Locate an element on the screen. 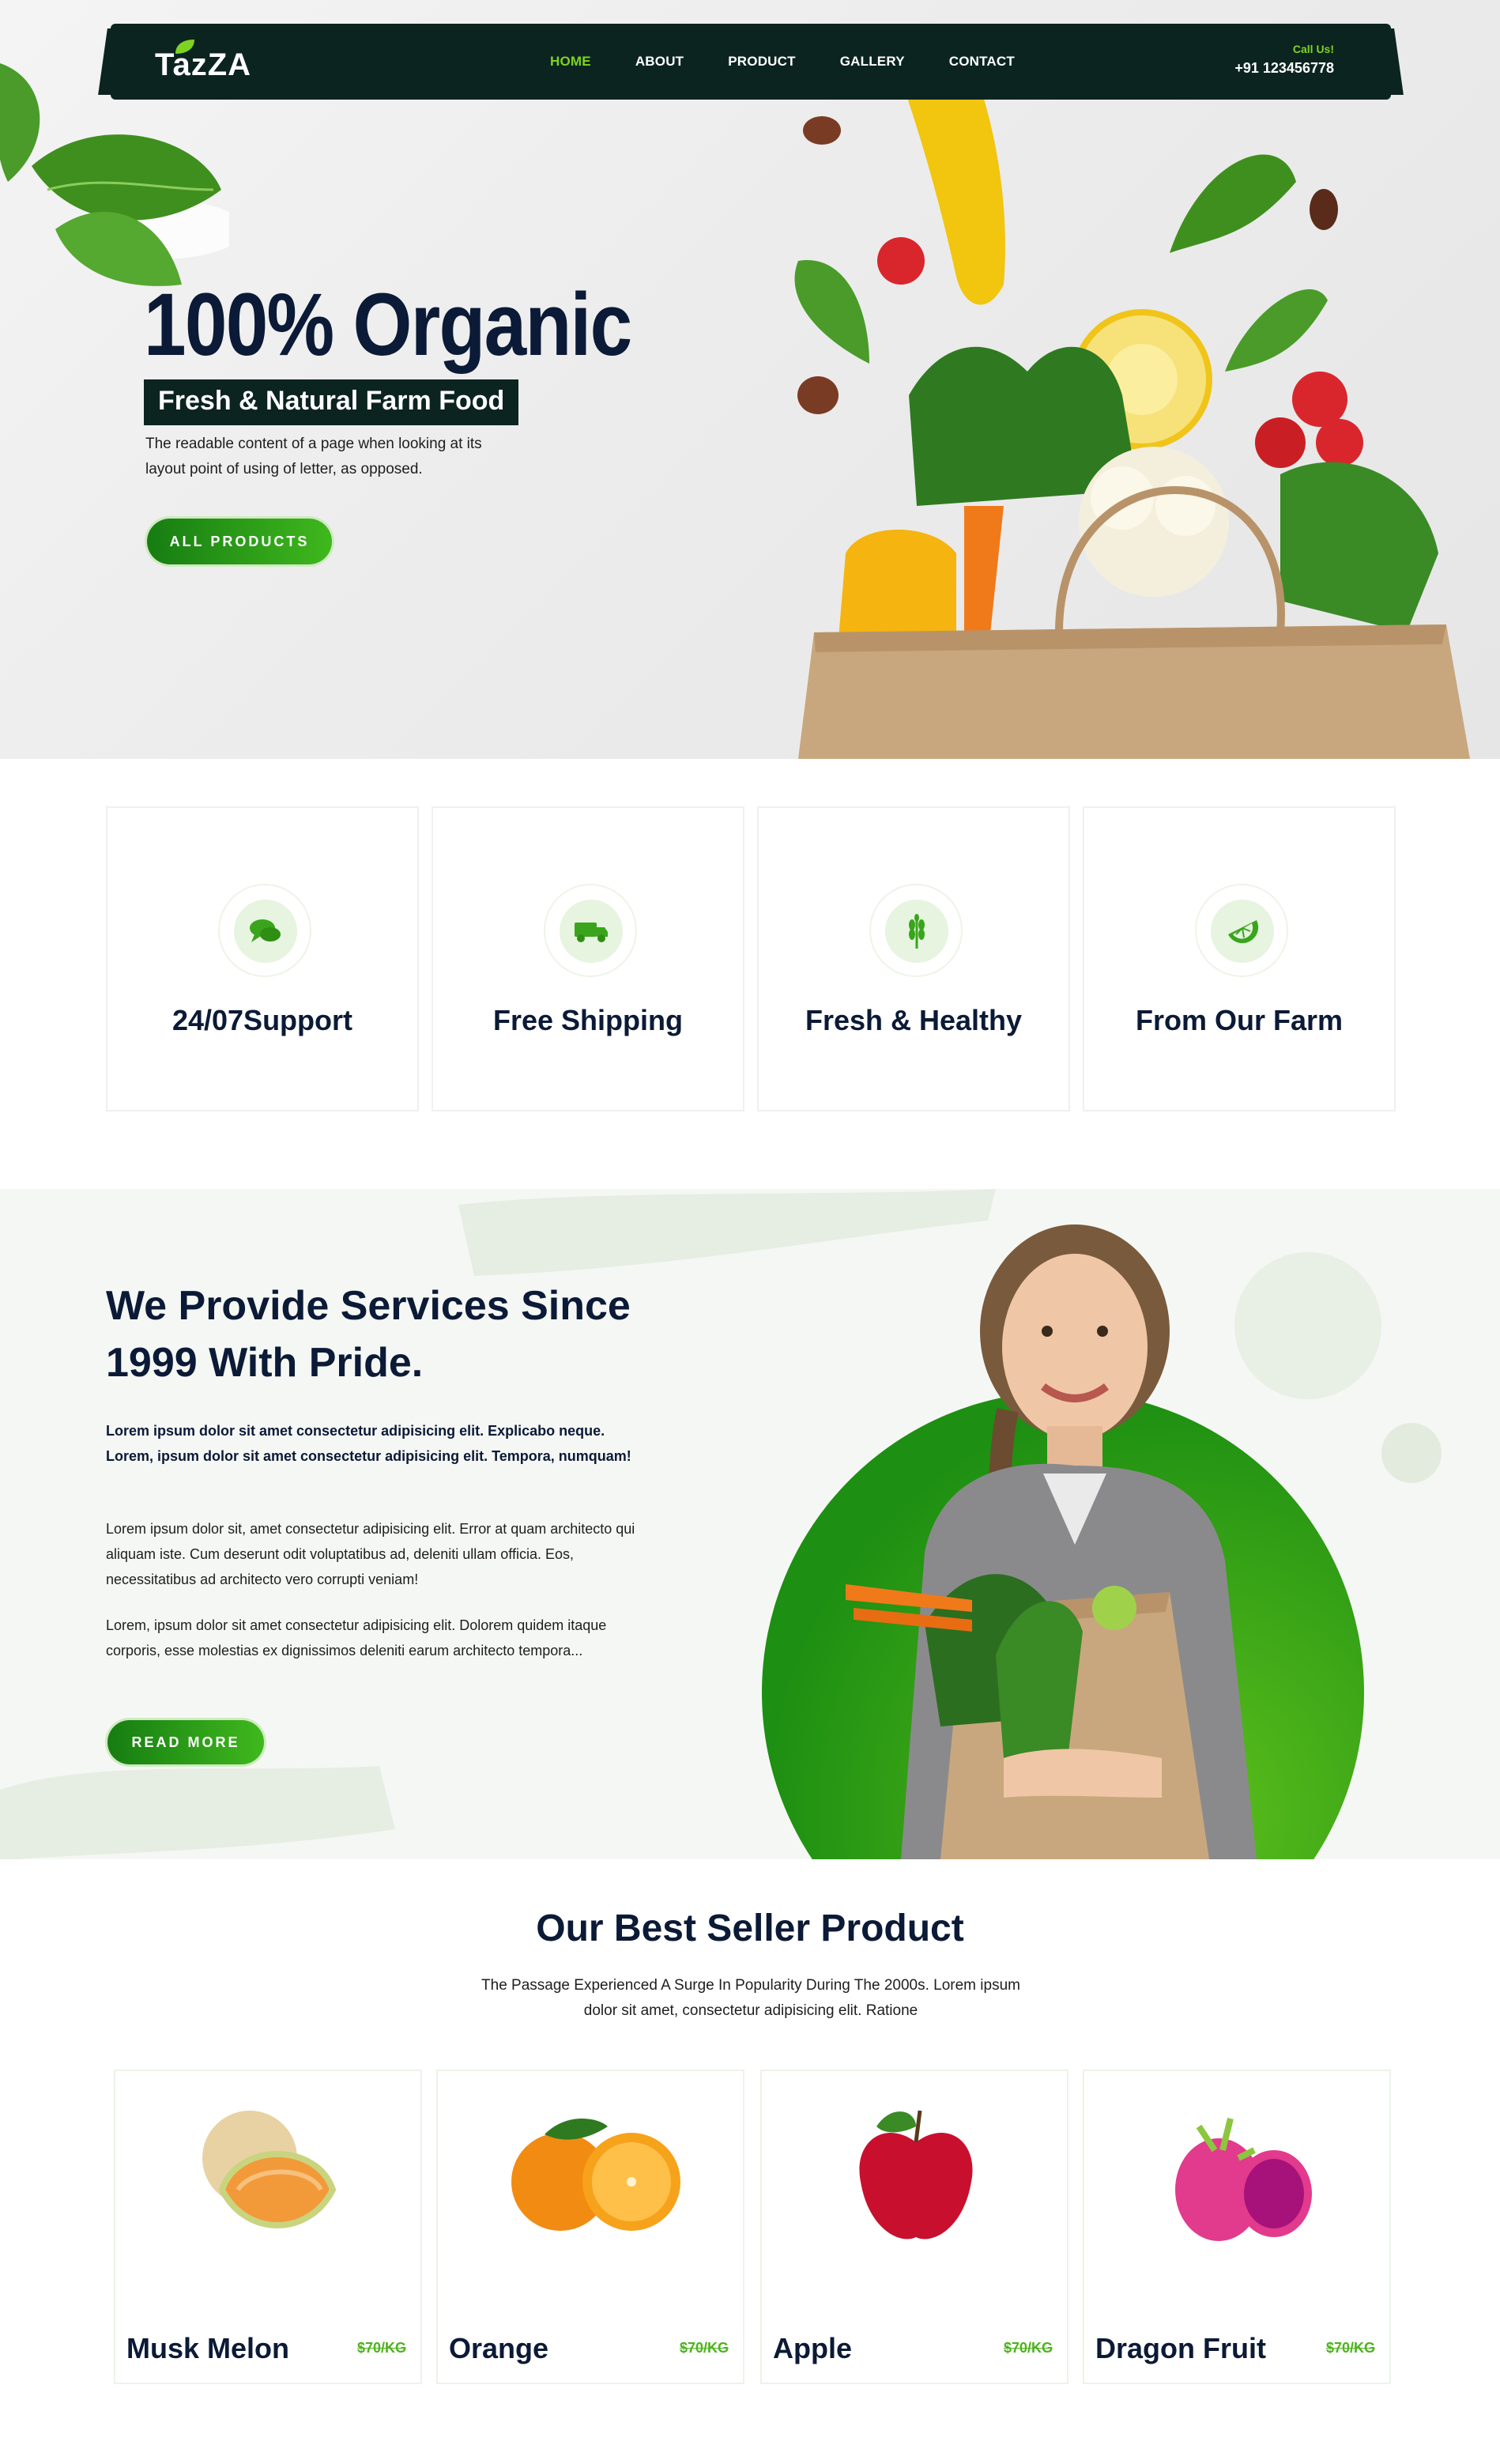  product-card: Musk Melon $70/KG is located at coordinates (268, 2227).